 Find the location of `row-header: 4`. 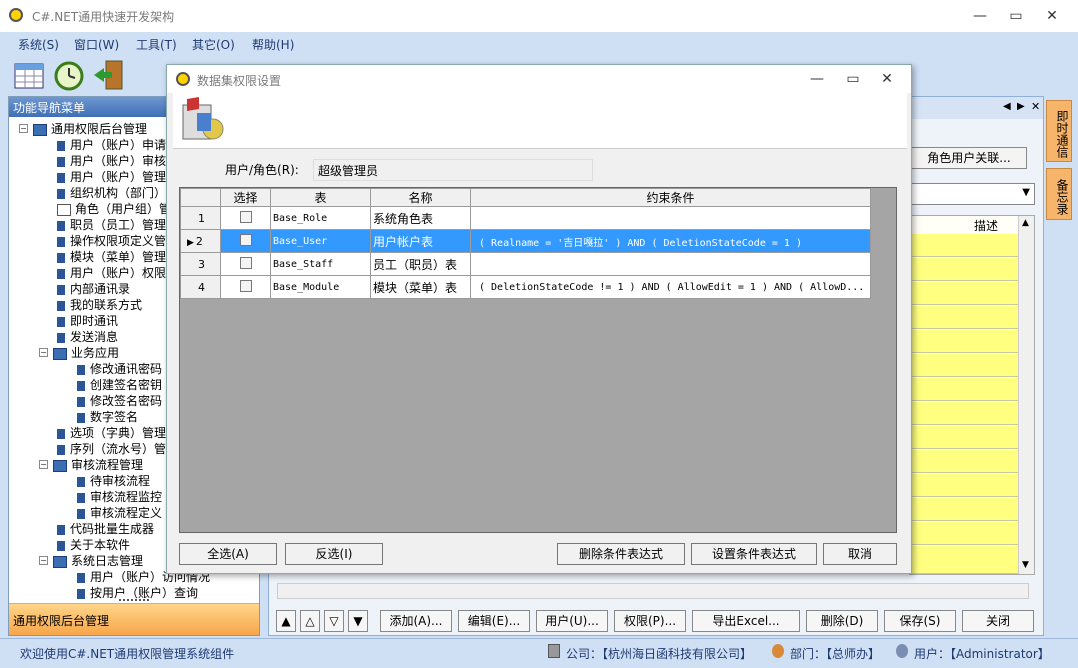

row-header: 4 is located at coordinates (200, 287).